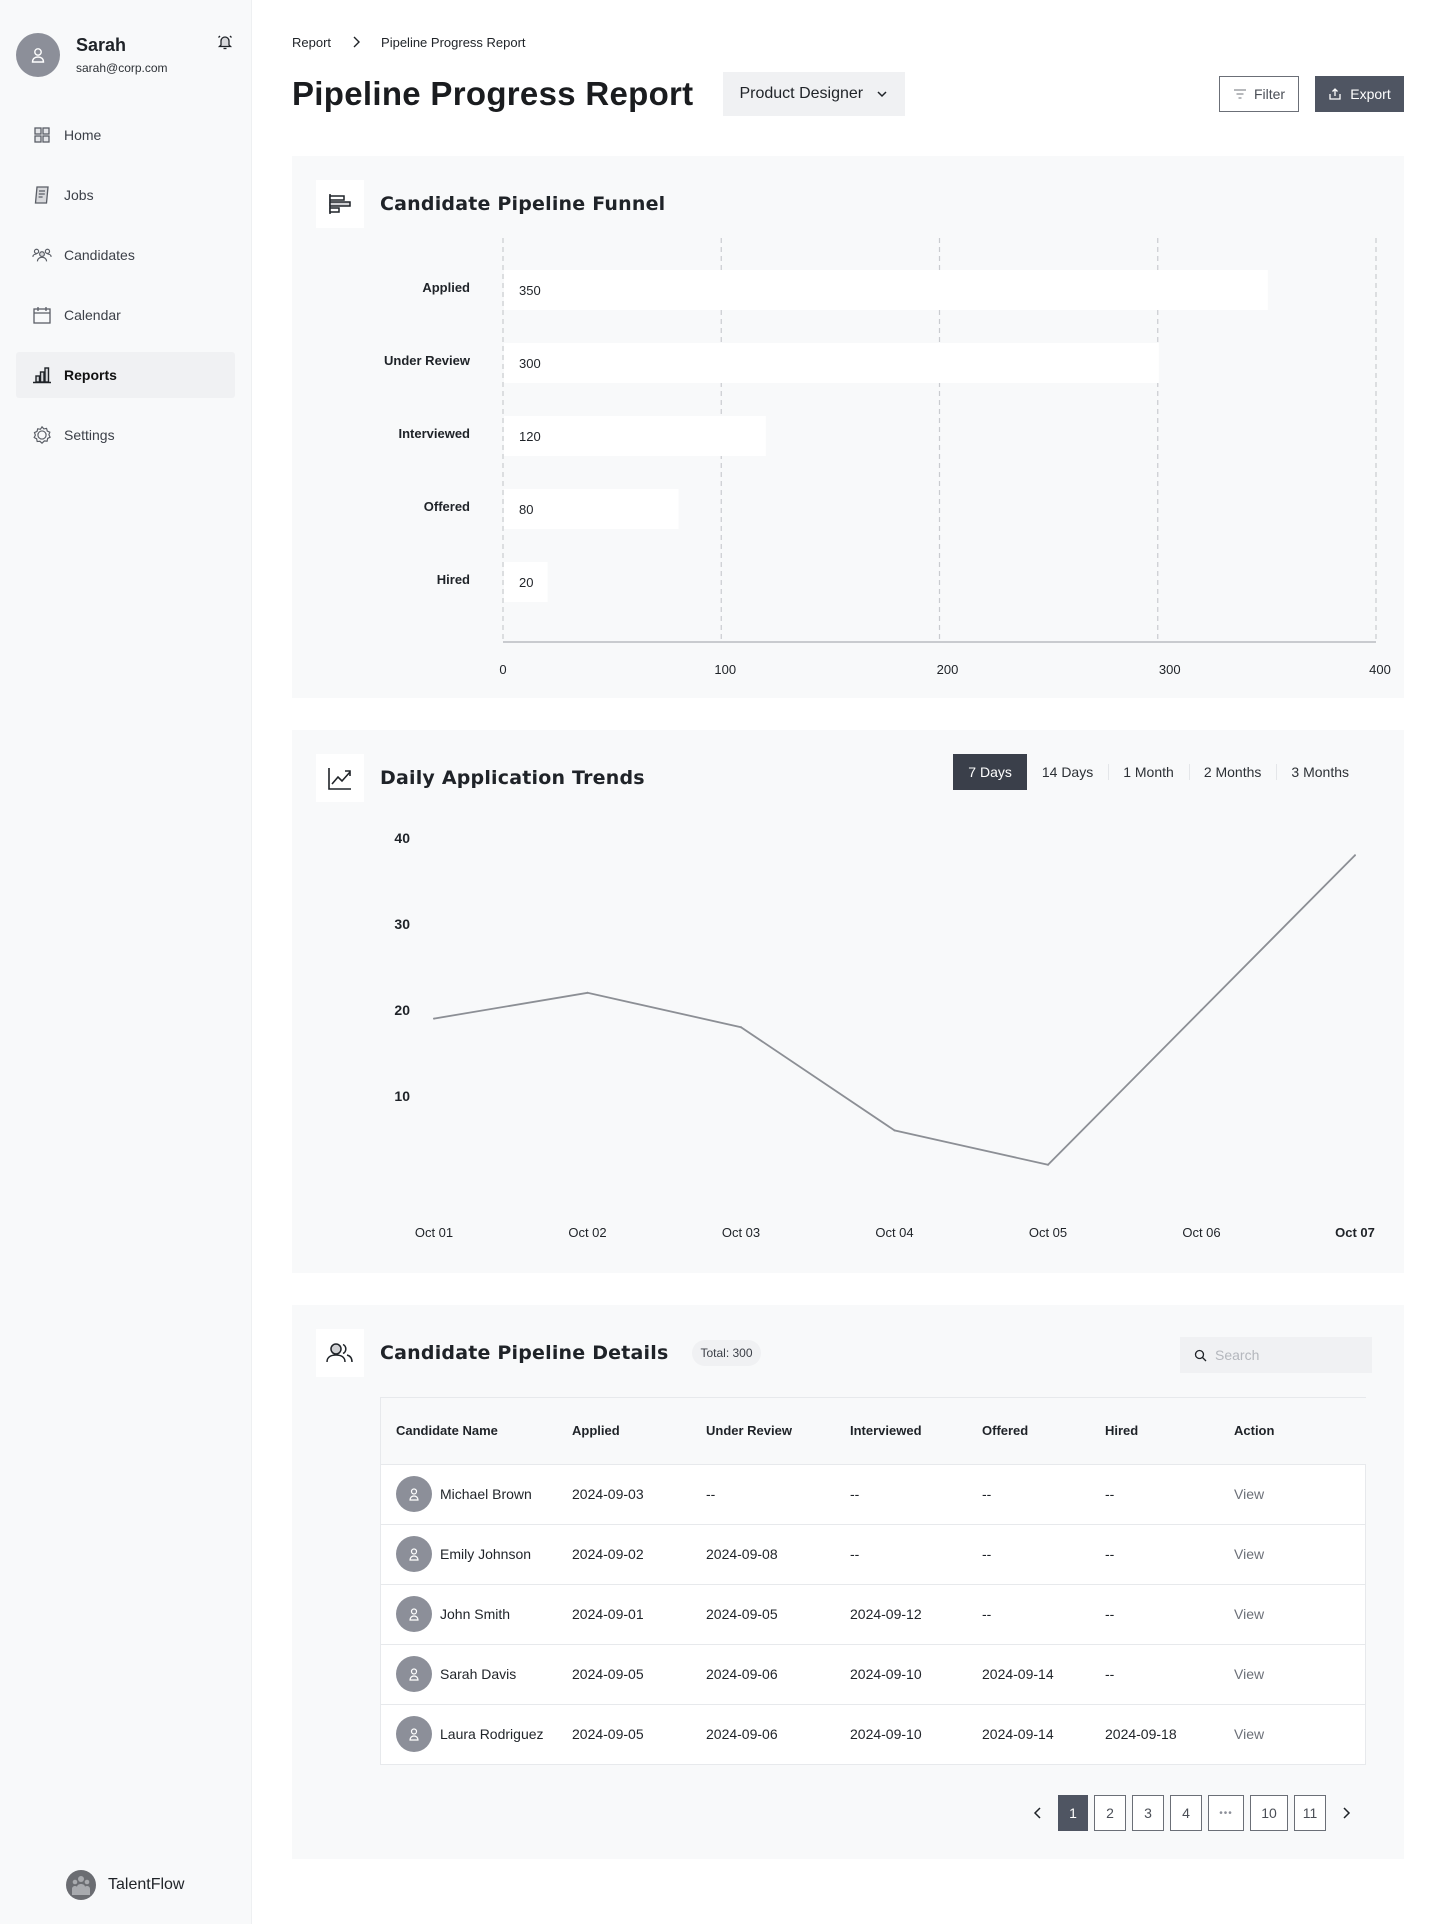  I want to click on column-header: Hired, so click(1155, 1431).